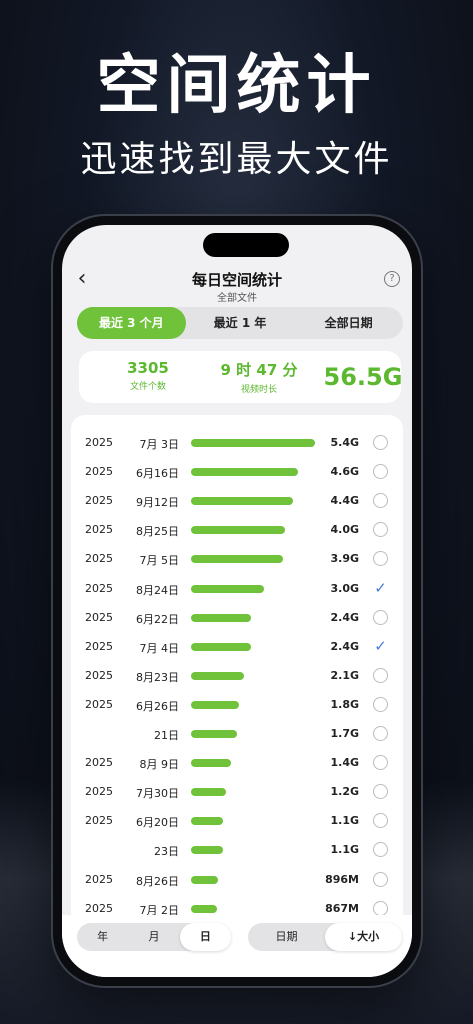 This screenshot has width=473, height=1024. Describe the element at coordinates (344, 733) in the screenshot. I see `row-size: 1.7G` at that location.